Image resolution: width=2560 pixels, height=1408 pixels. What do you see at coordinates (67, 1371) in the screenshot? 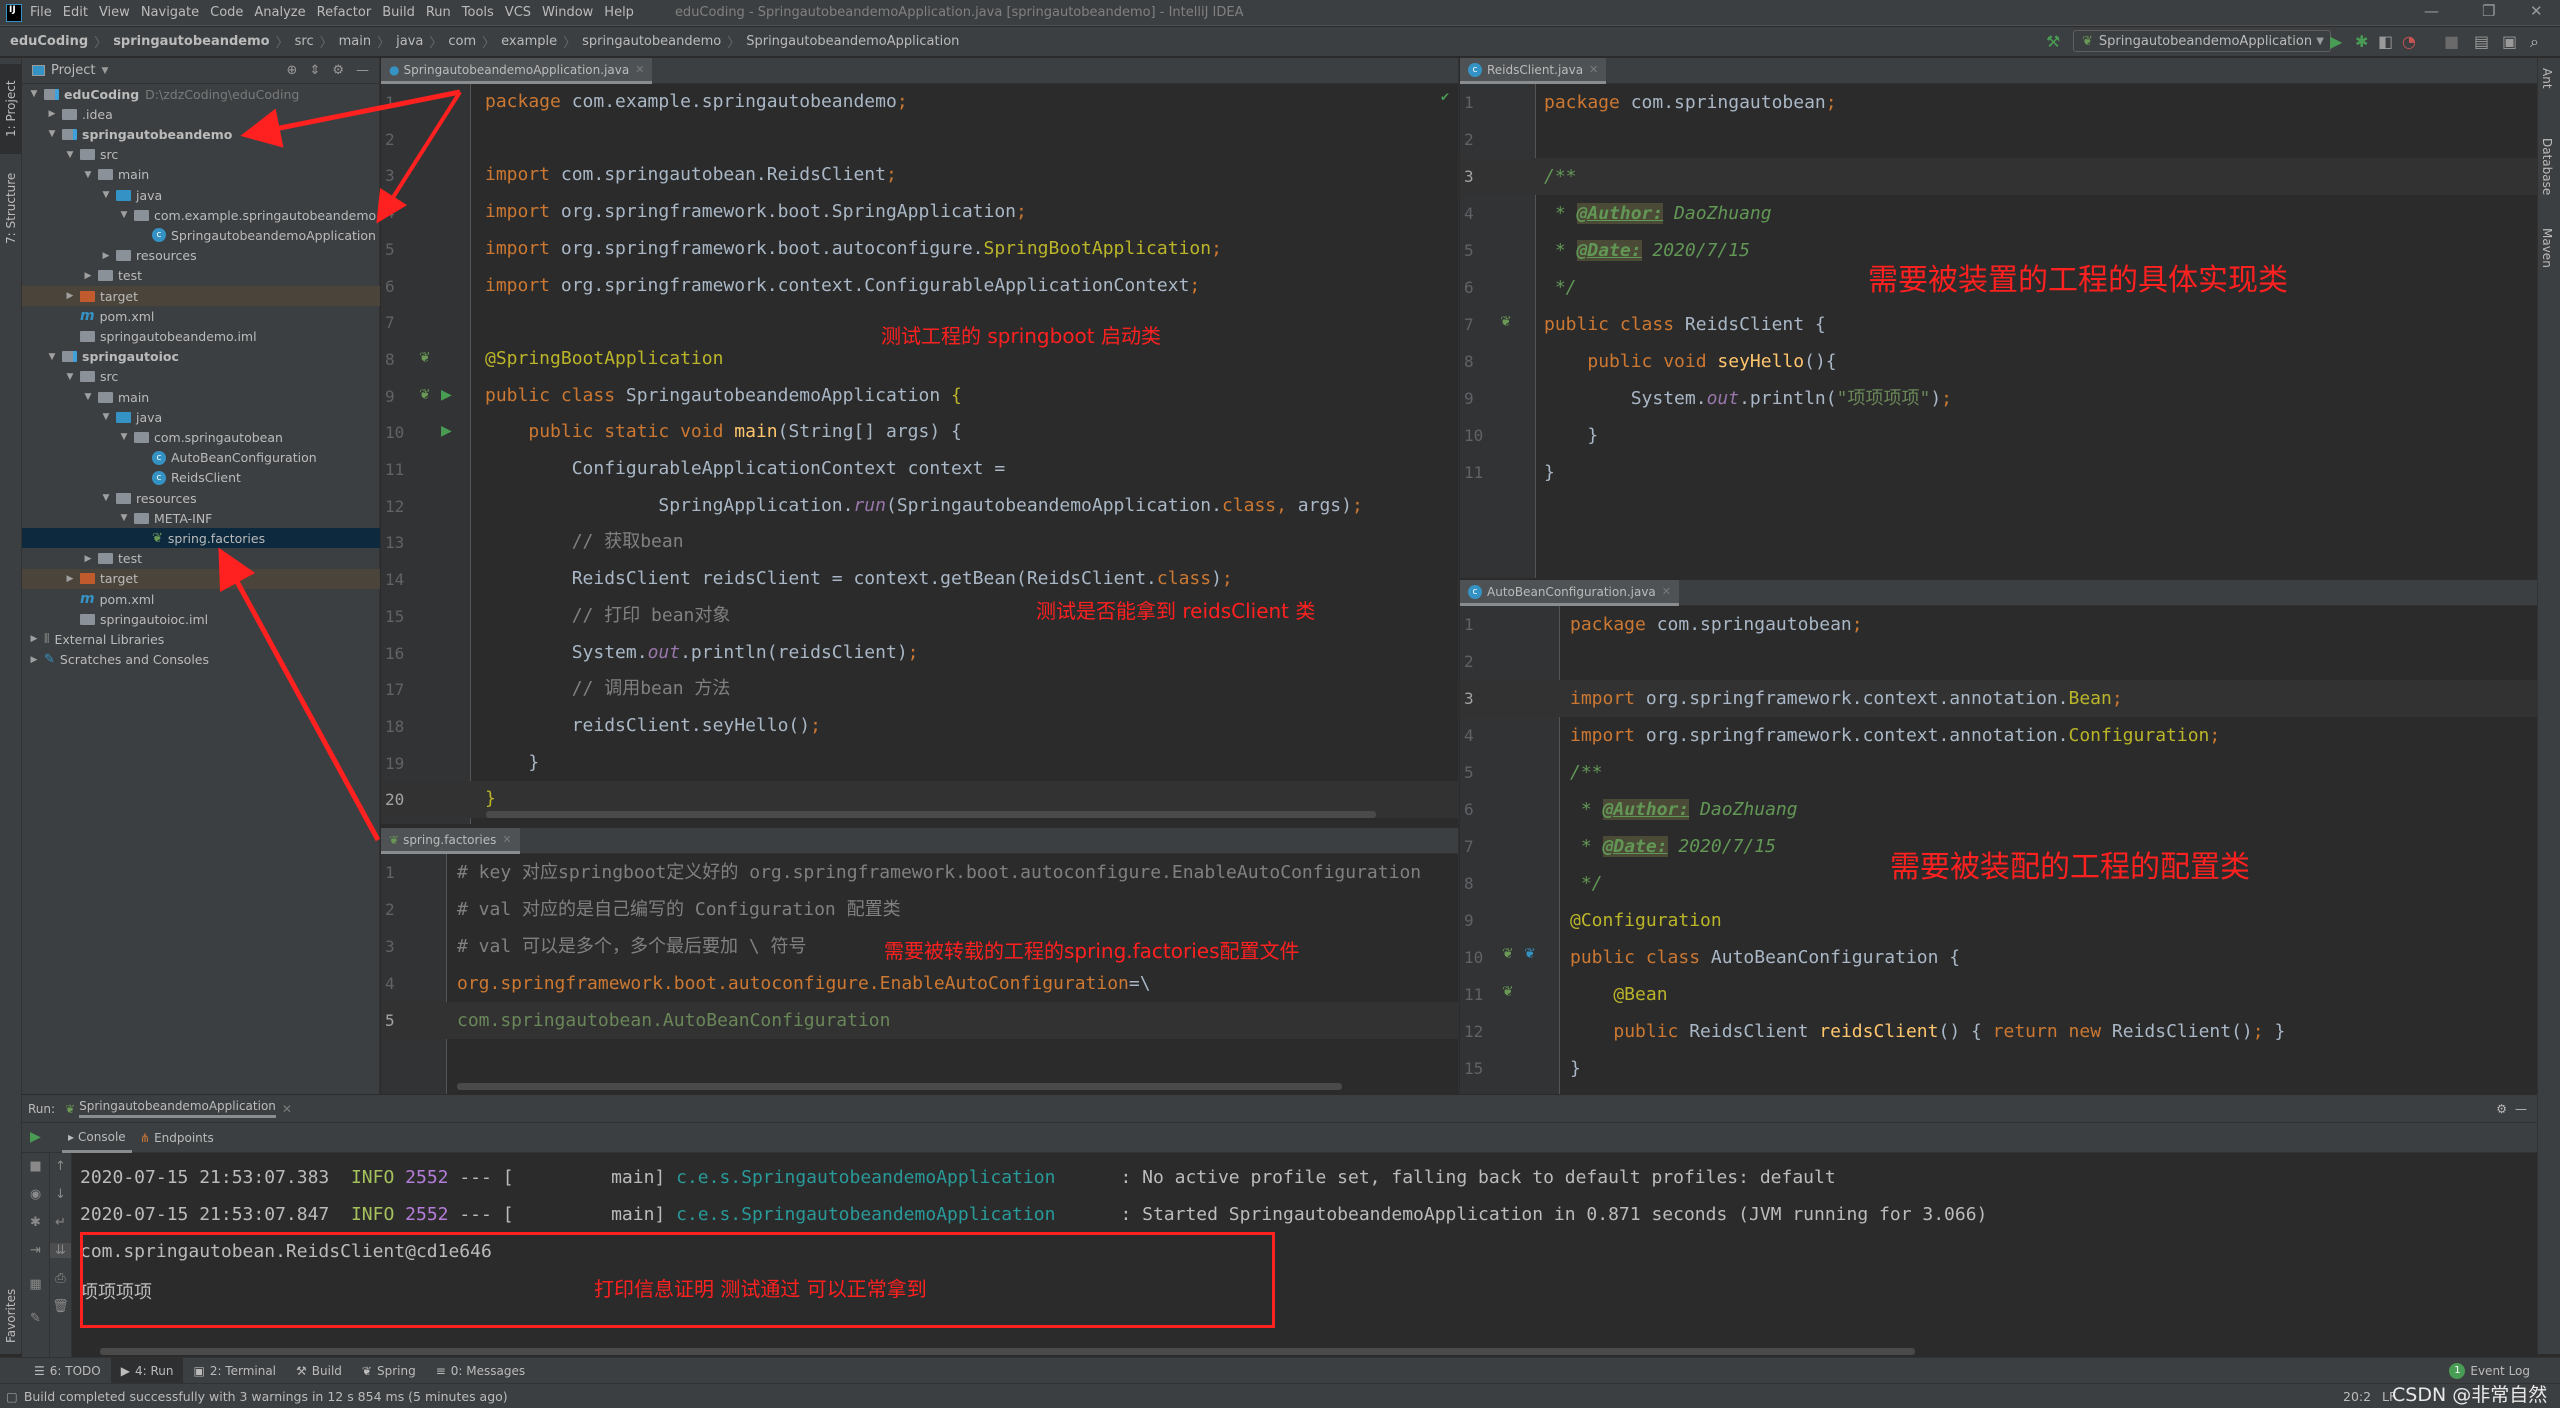
I see `tool-tab-todo: ☰ 6: TODO` at bounding box center [67, 1371].